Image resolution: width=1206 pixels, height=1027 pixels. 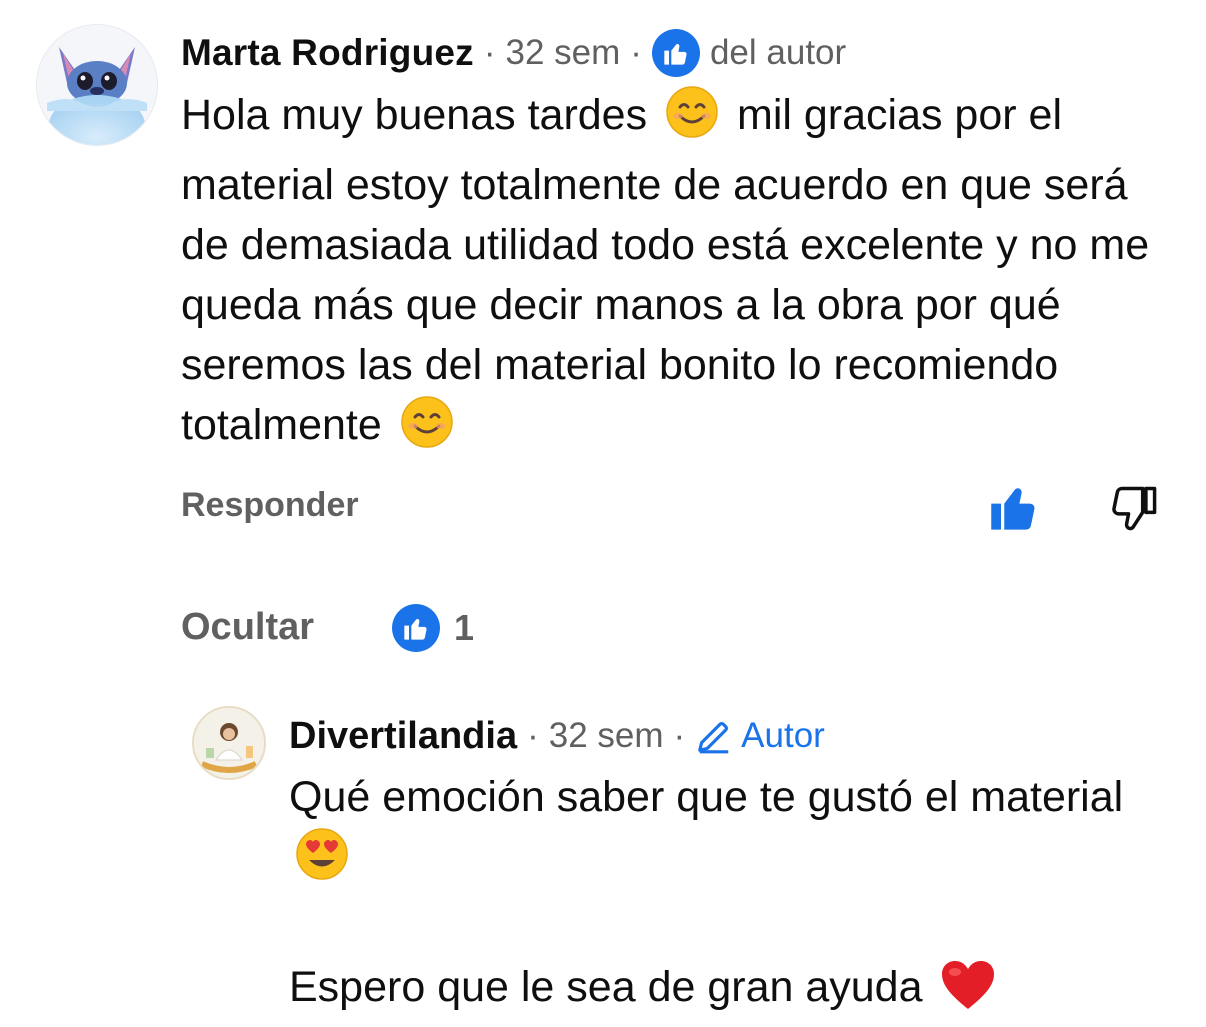 I want to click on comment-text-part: Hola muy buenas tardes, so click(x=414, y=115).